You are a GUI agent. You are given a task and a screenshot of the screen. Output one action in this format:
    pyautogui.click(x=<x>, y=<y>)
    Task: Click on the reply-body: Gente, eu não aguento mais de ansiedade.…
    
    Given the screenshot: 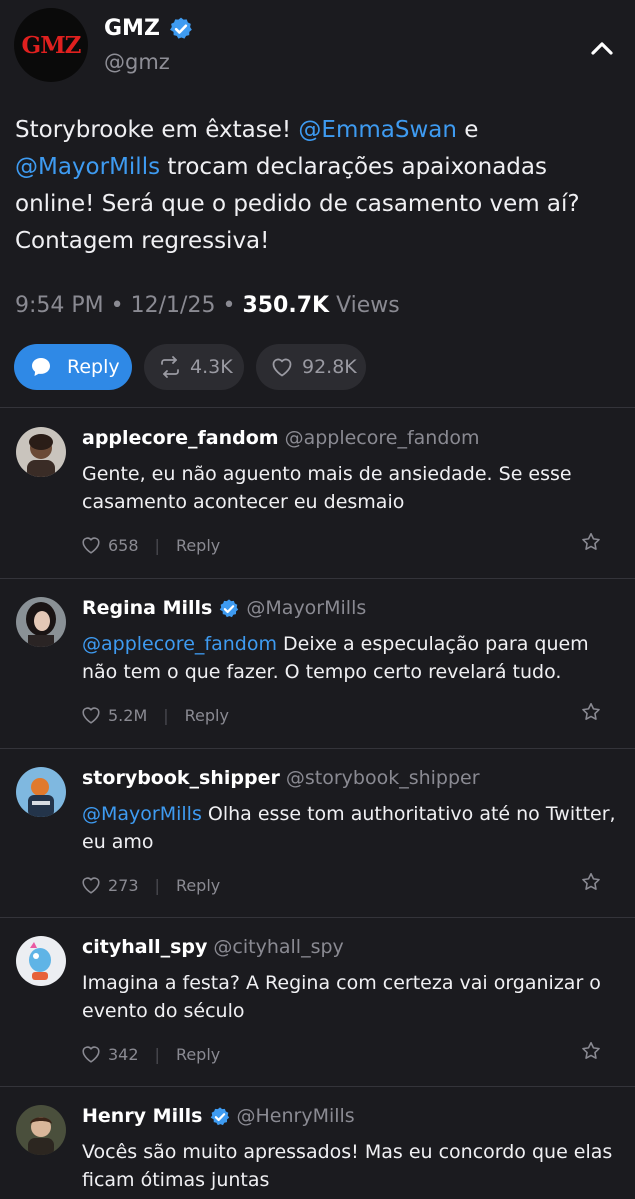 What is the action you would take?
    pyautogui.click(x=327, y=488)
    